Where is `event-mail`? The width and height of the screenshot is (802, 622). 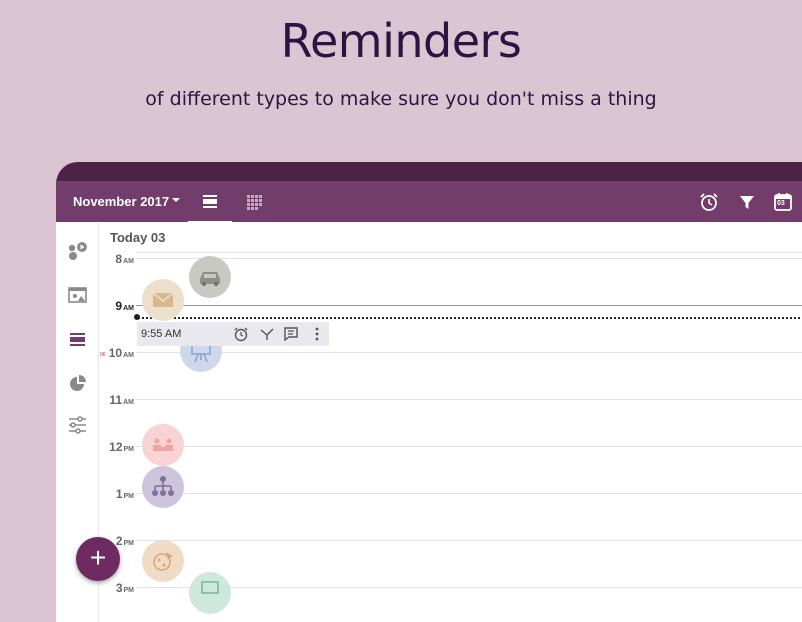 event-mail is located at coordinates (163, 300).